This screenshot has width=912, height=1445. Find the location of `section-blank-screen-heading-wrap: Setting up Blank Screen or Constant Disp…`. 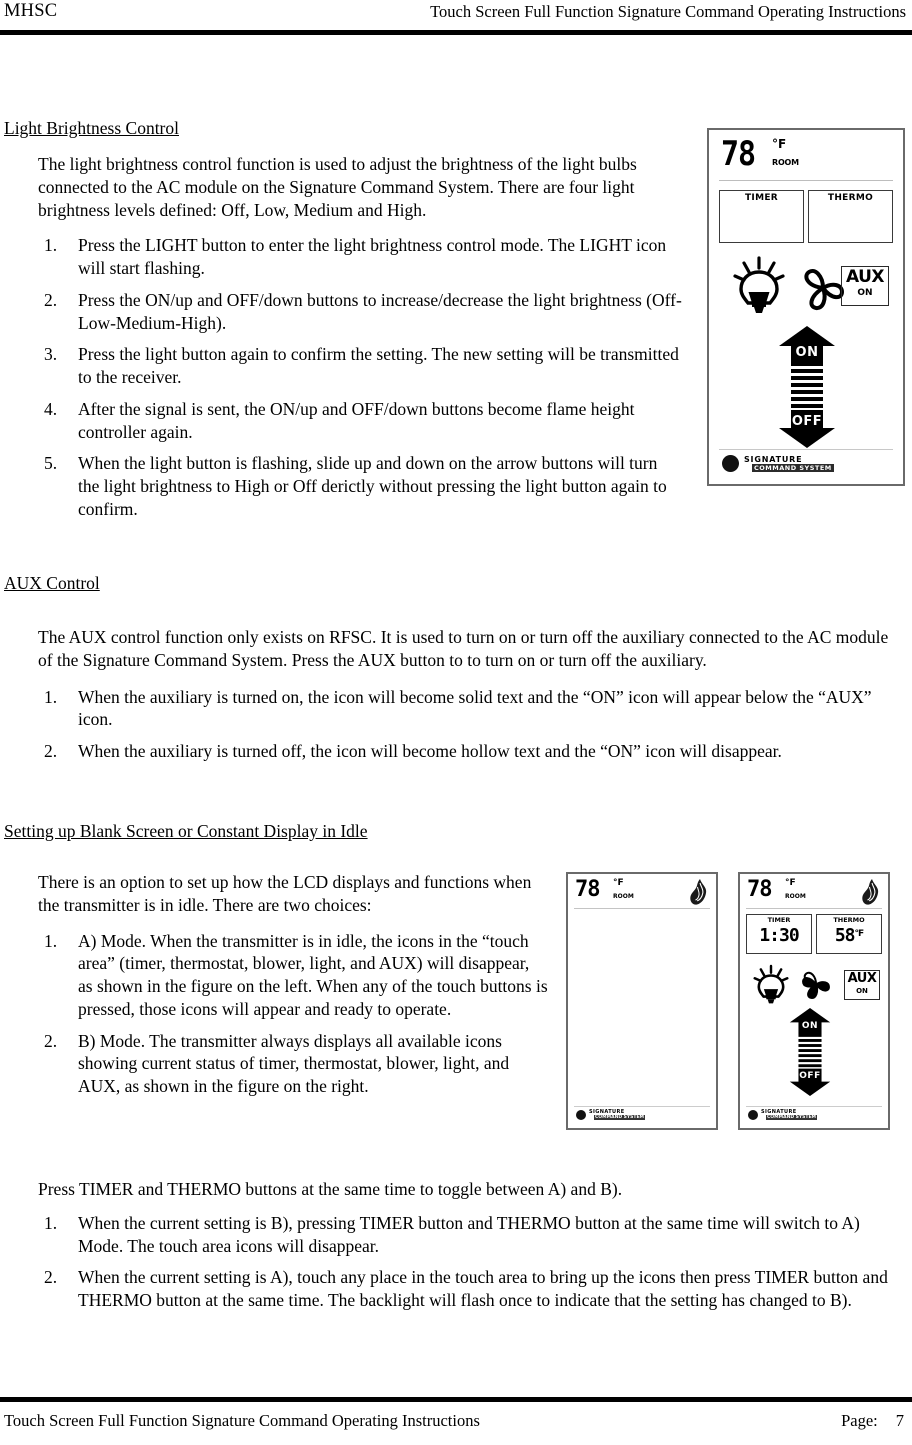

section-blank-screen-heading-wrap: Setting up Blank Screen or Constant Disp… is located at coordinates (186, 831).